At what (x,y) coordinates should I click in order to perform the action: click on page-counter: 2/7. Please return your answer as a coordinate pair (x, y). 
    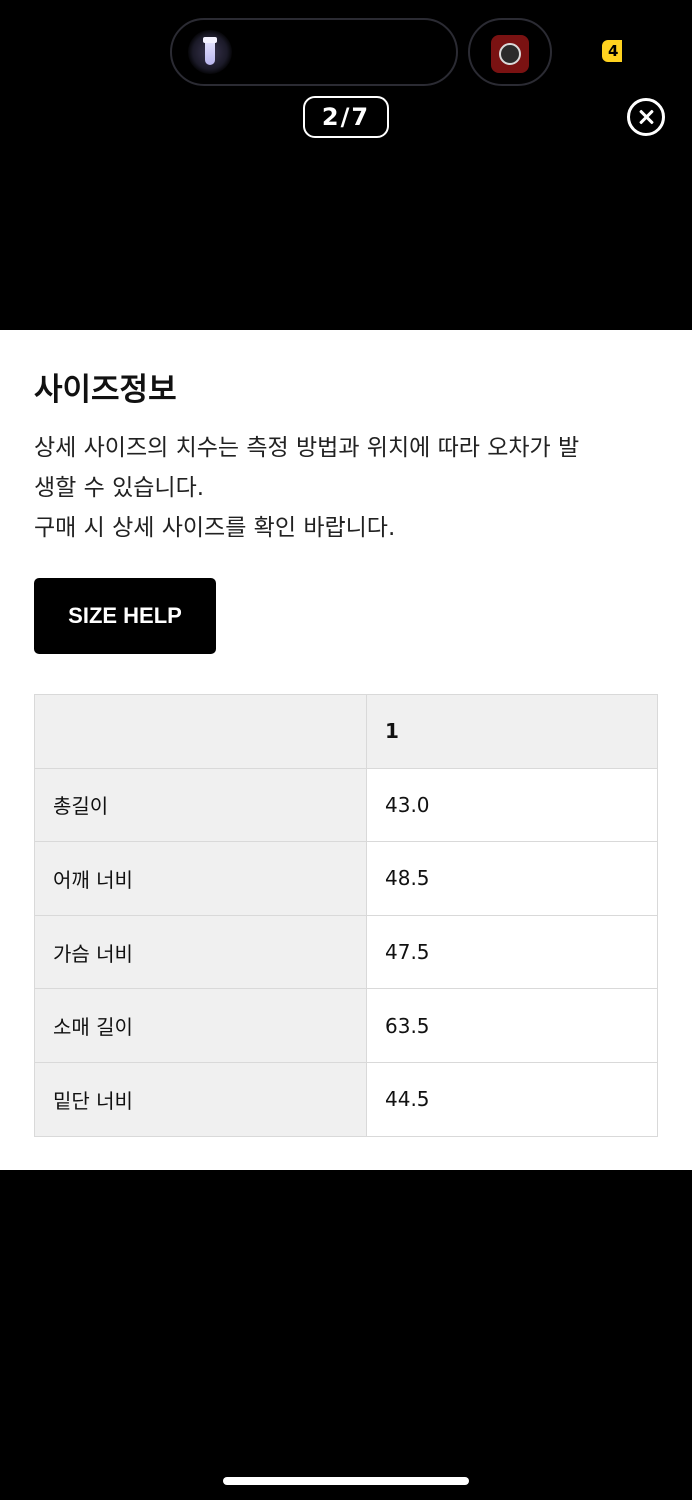
    Looking at the image, I should click on (346, 117).